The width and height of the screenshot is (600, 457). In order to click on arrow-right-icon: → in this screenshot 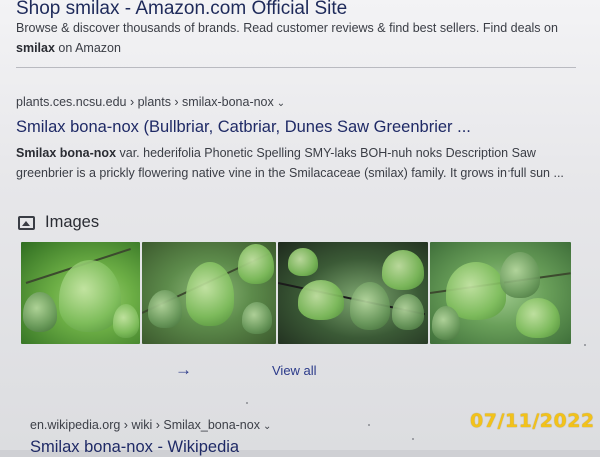, I will do `click(183, 370)`.